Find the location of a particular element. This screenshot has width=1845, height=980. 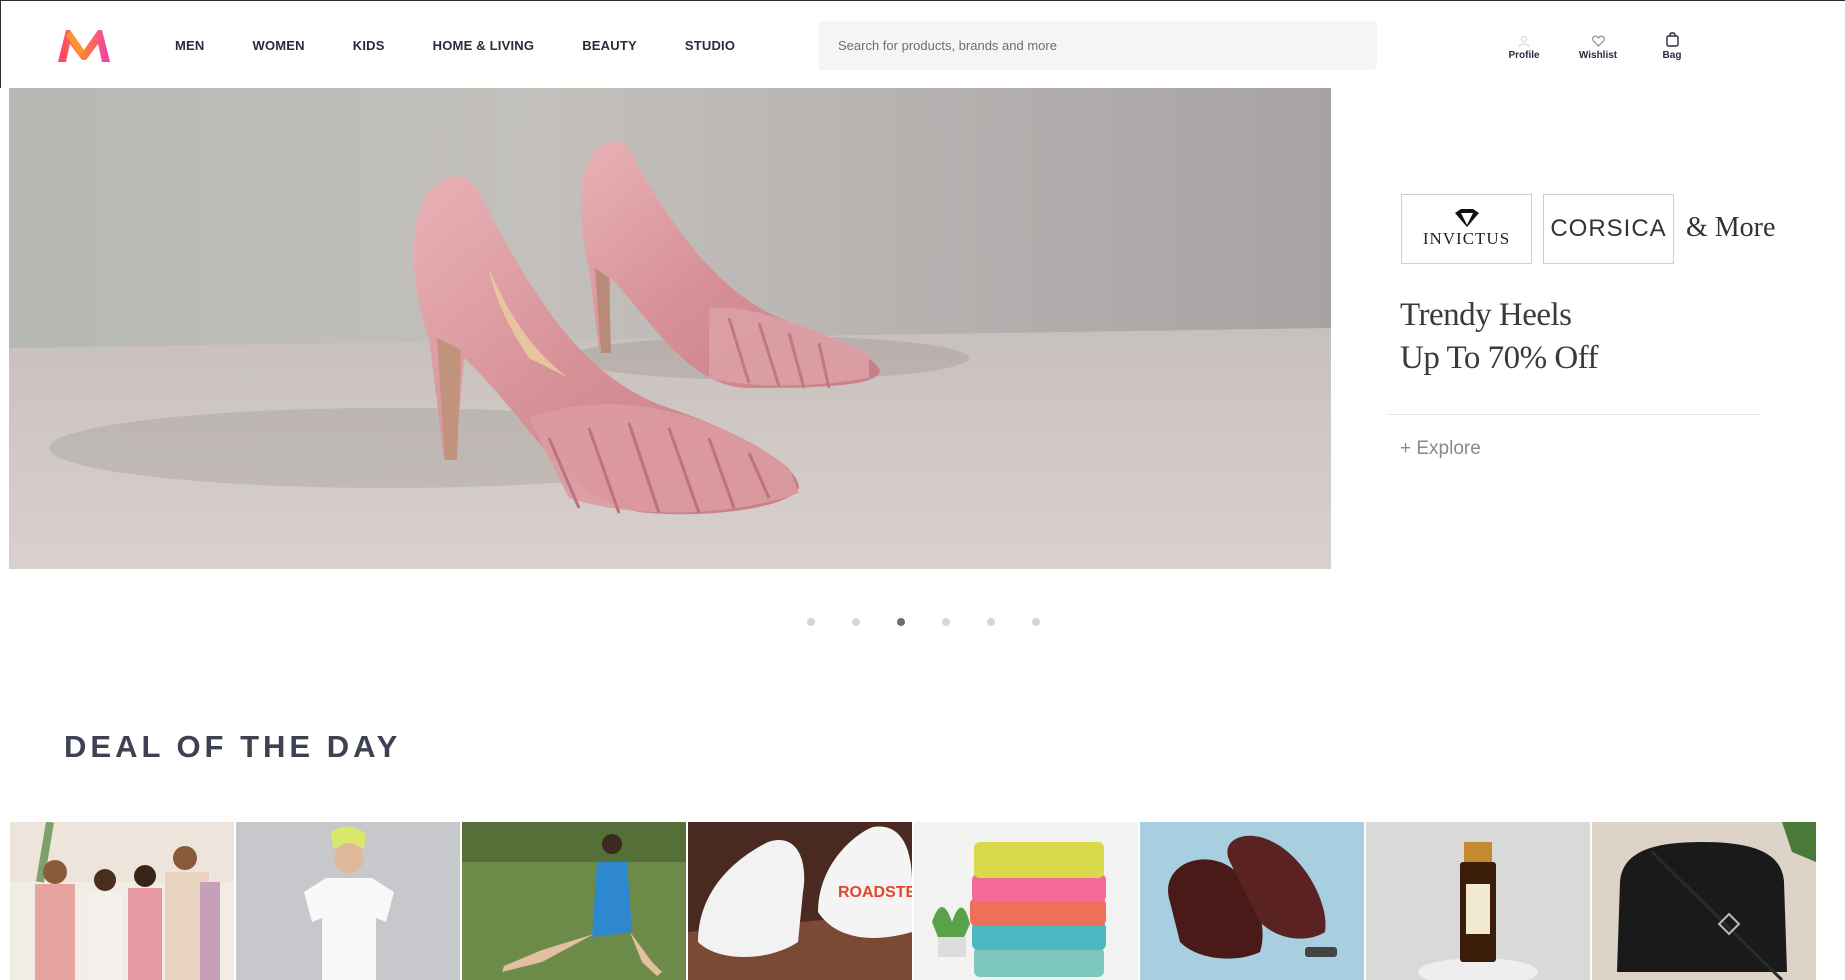

heart-icon is located at coordinates (1598, 38).